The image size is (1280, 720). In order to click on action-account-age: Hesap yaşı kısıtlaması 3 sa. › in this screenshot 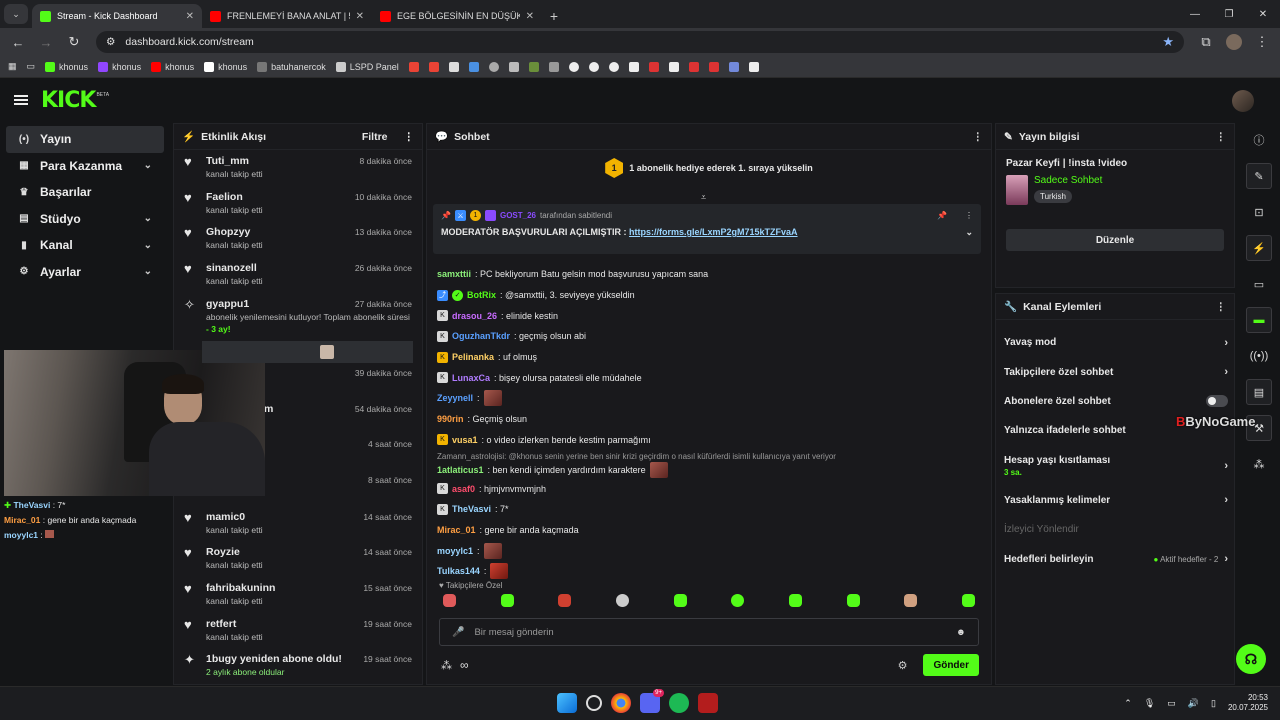, I will do `click(1115, 466)`.